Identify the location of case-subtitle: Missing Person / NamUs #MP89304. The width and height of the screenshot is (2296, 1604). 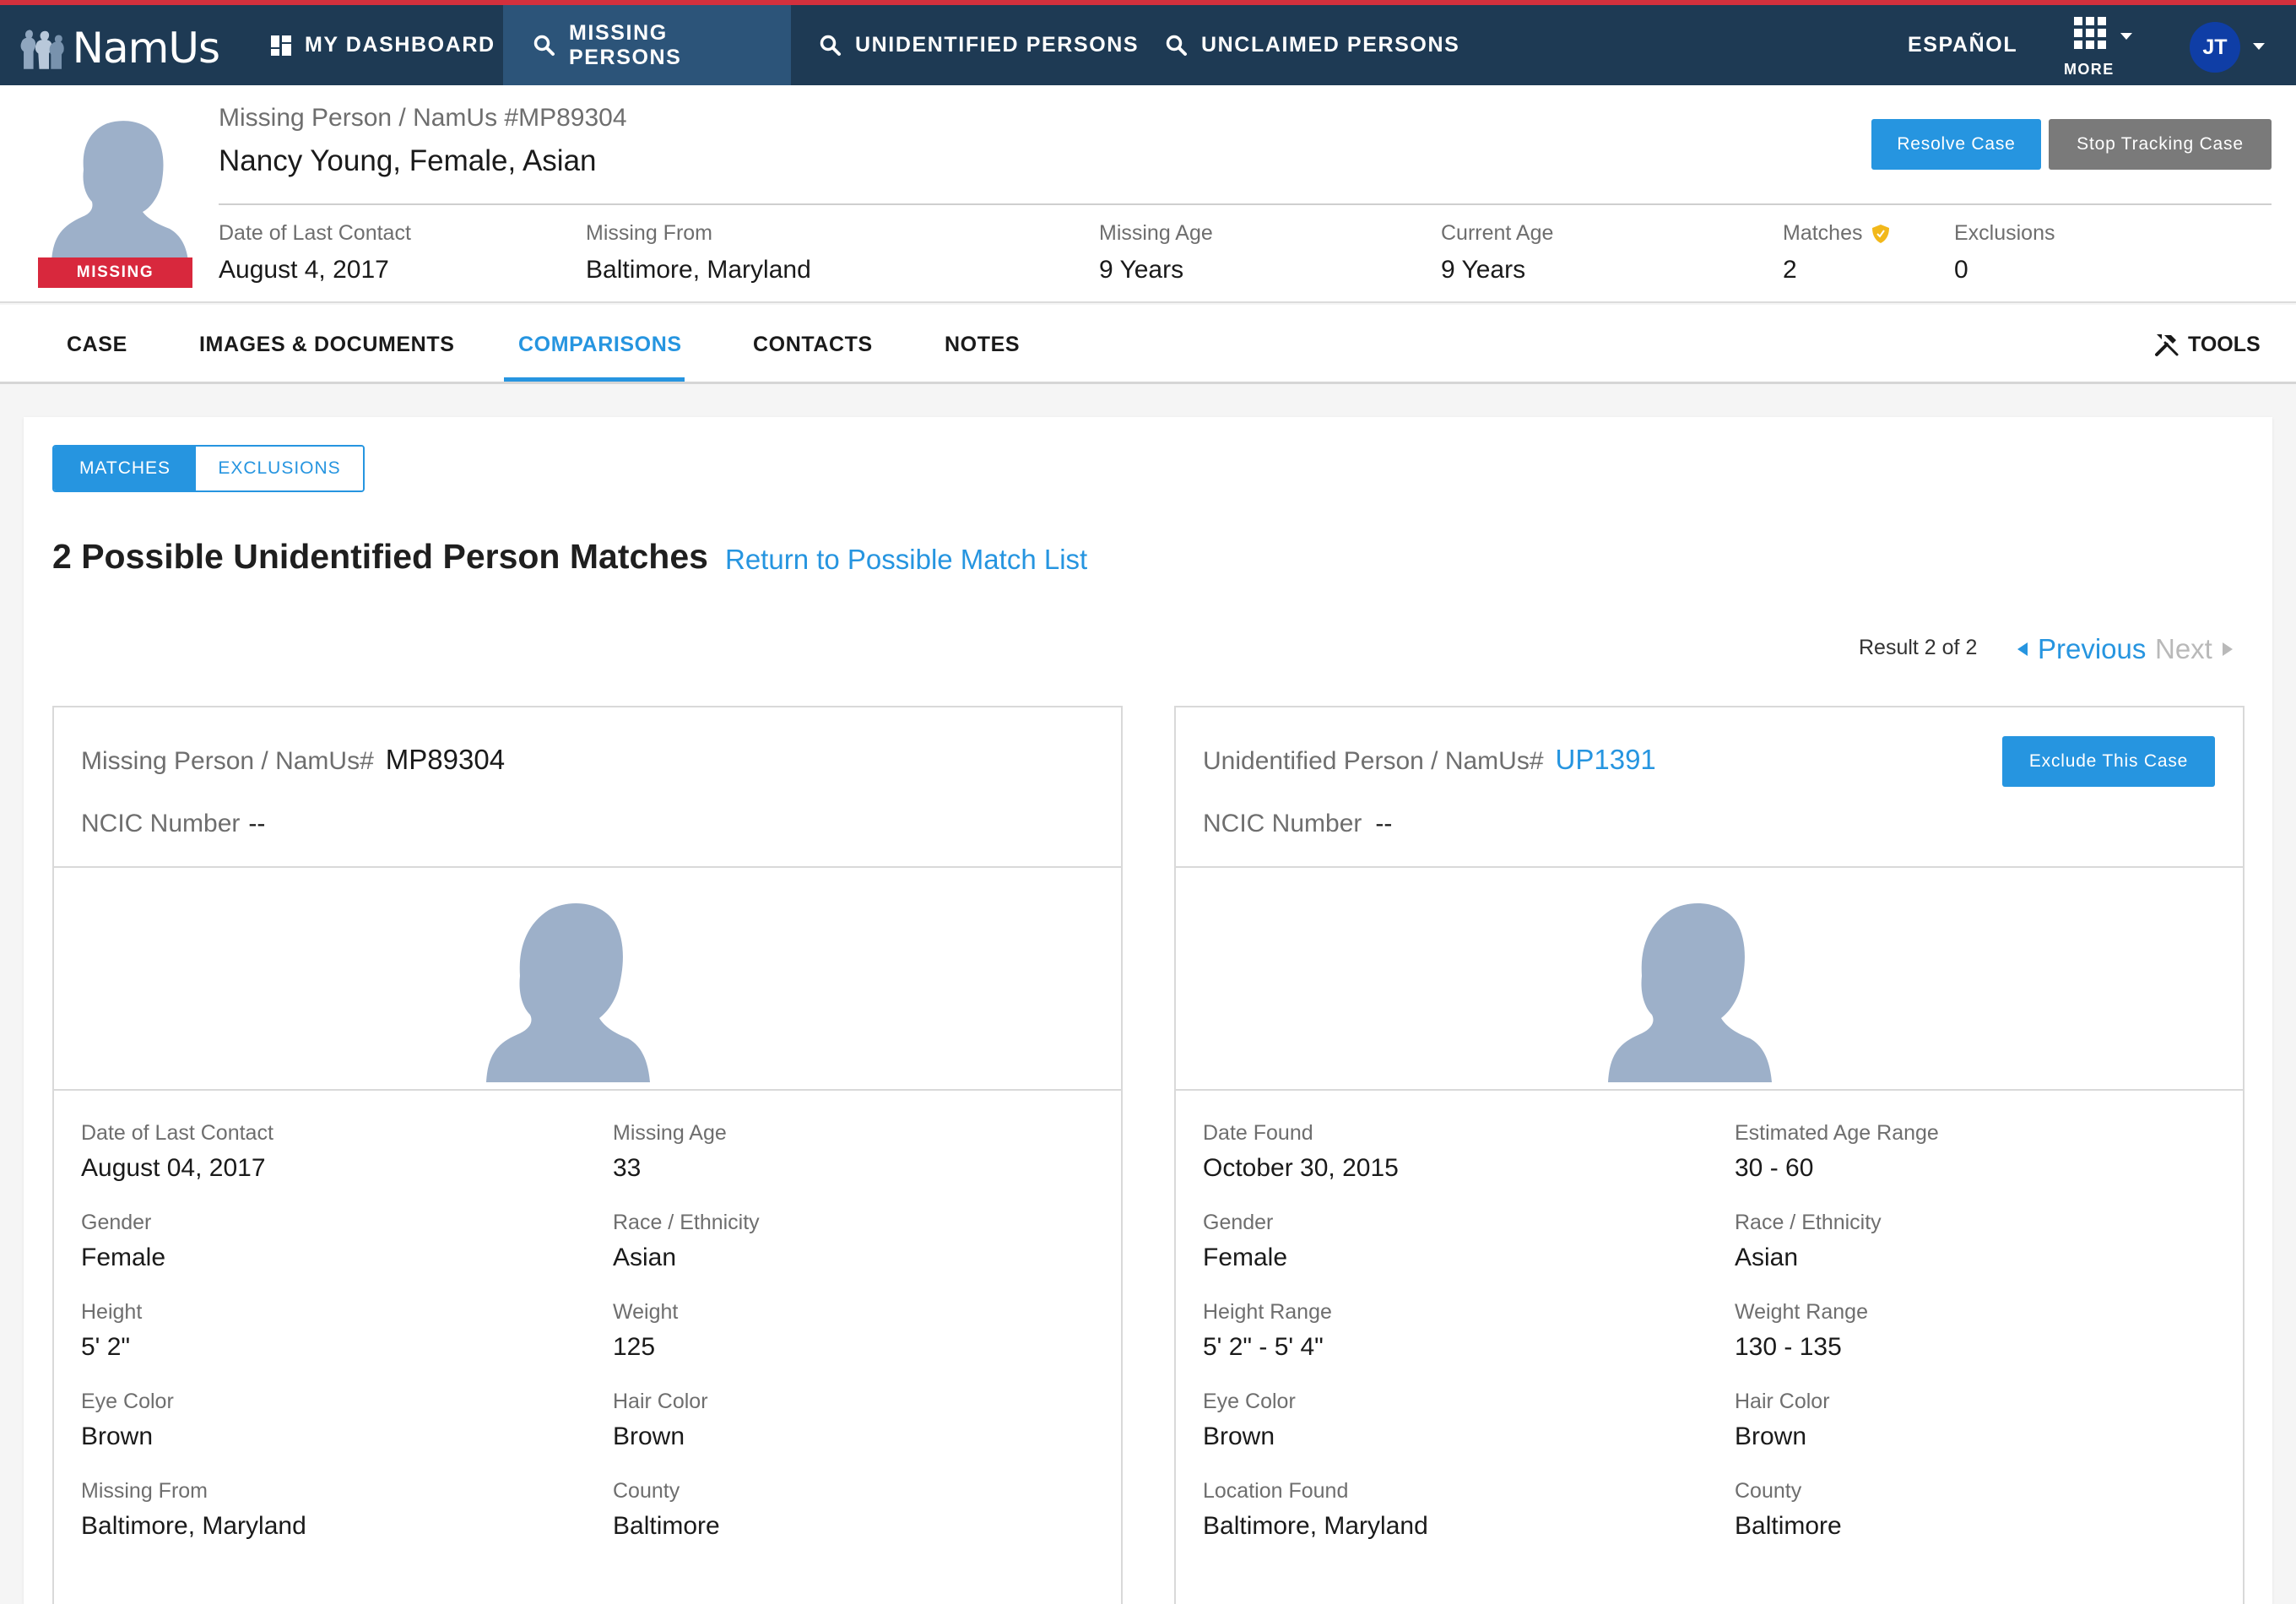
(423, 118).